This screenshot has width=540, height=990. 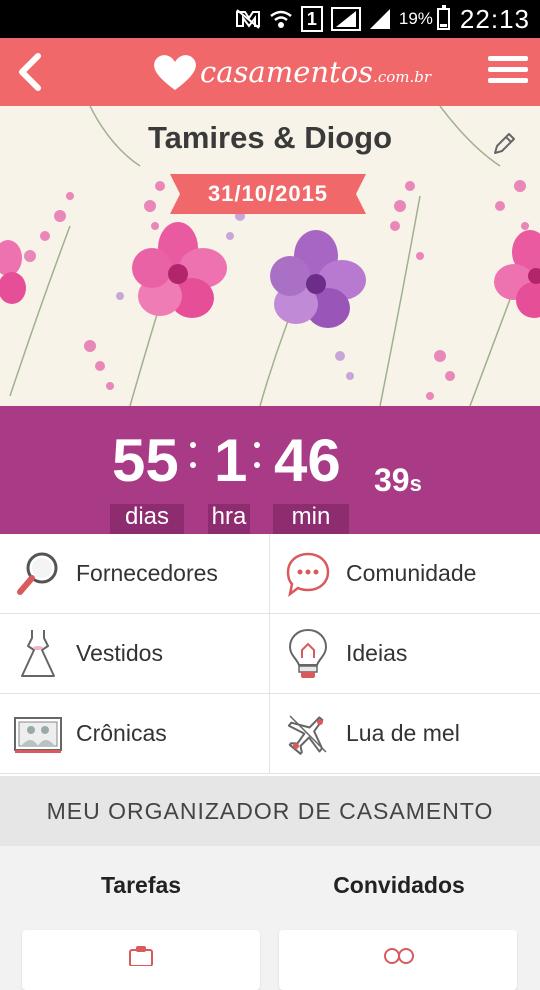 I want to click on countdown-seconds: 39s, so click(x=398, y=480).